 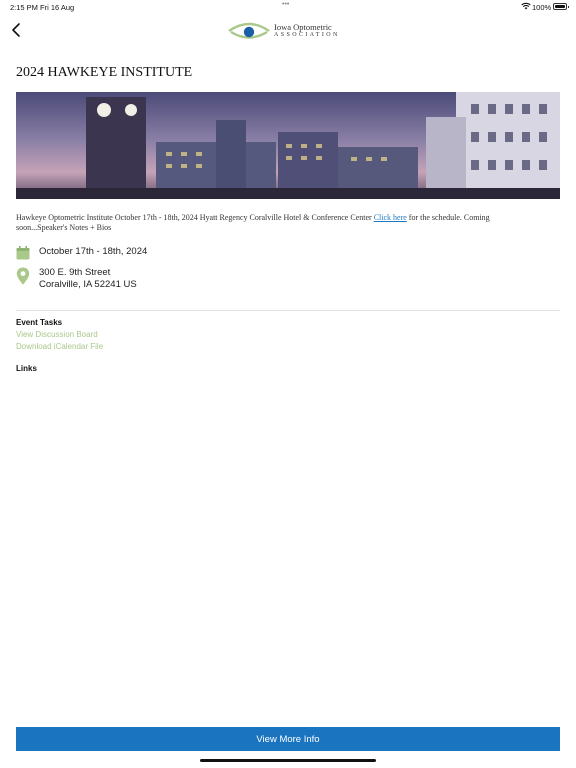 I want to click on home-indicator, so click(x=288, y=760).